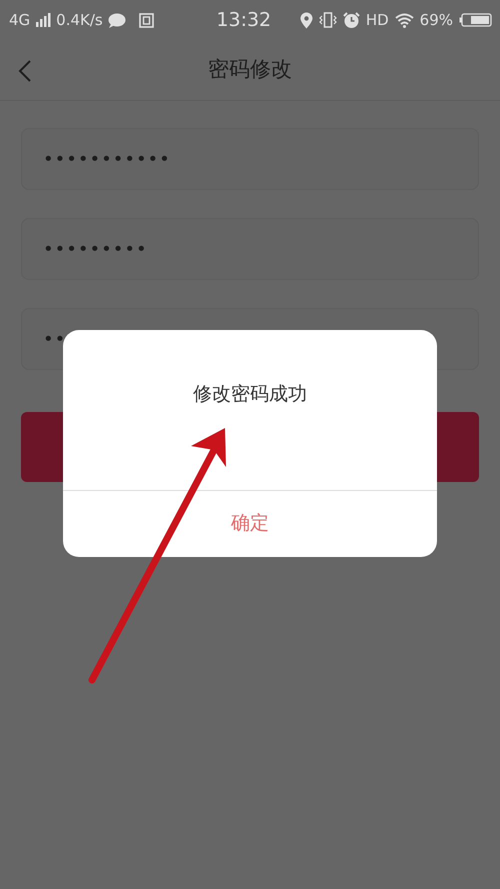  I want to click on confirm-button: 确定, so click(250, 523).